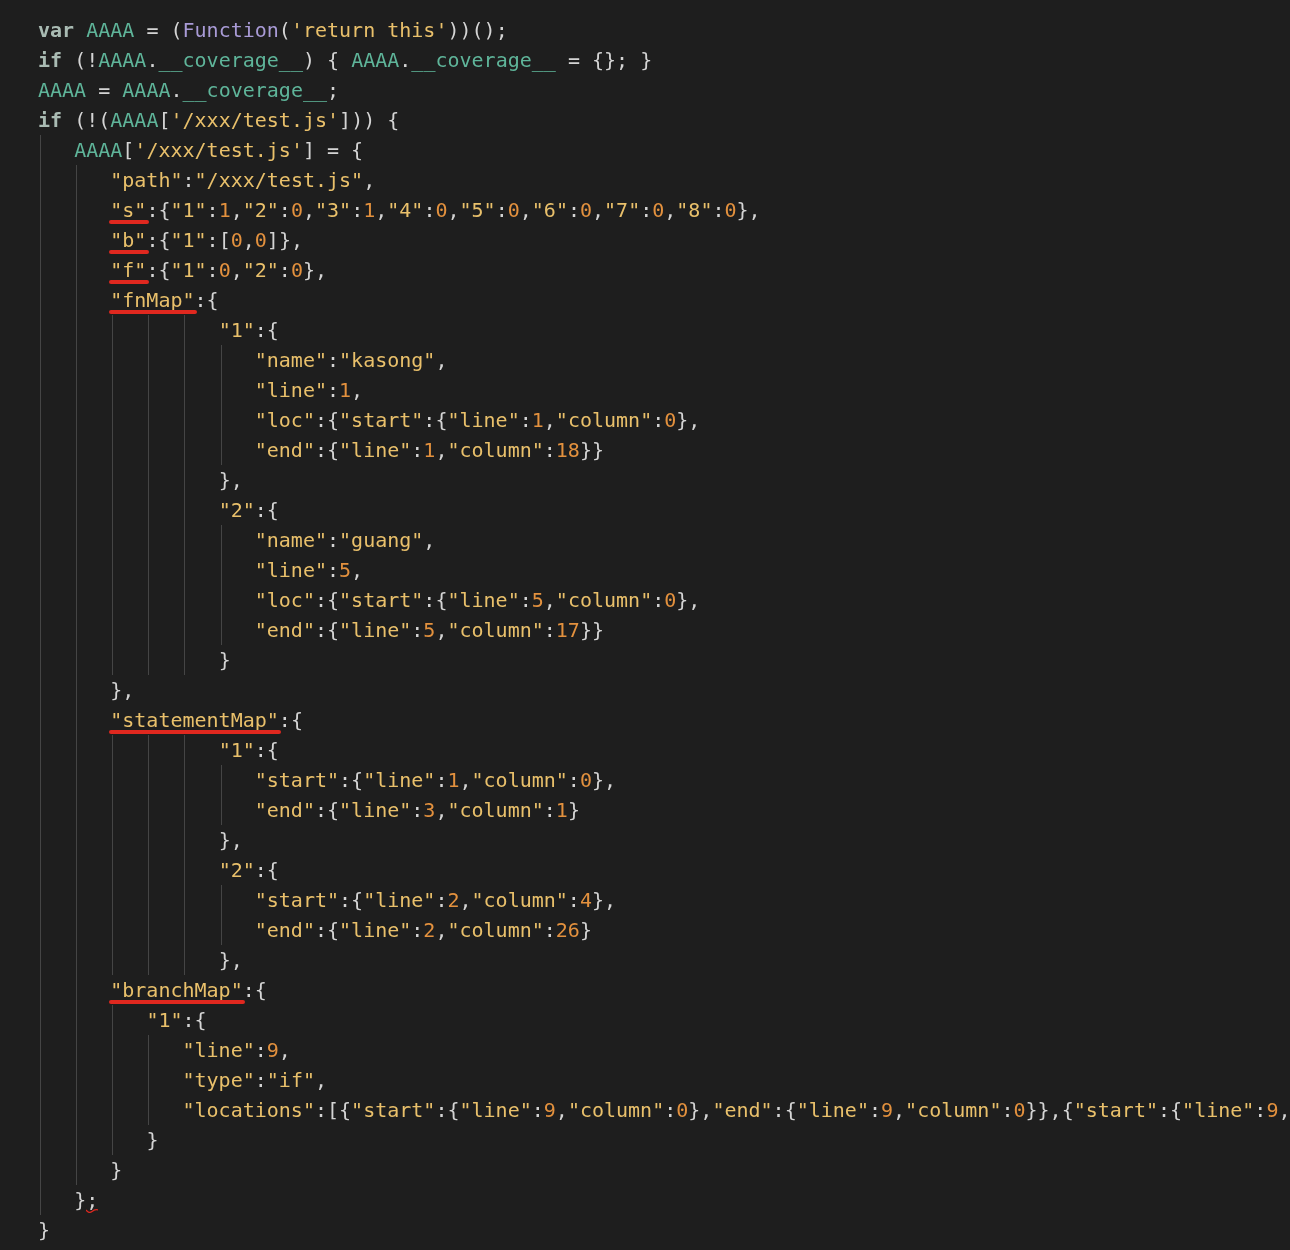  I want to click on code-line: "fnMap":{, so click(164, 300).